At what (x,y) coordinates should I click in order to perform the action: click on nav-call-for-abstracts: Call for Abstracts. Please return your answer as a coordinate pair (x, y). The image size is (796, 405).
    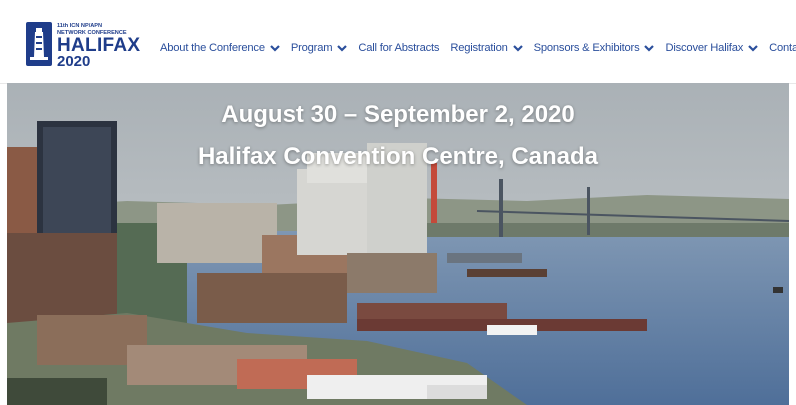
    Looking at the image, I should click on (398, 48).